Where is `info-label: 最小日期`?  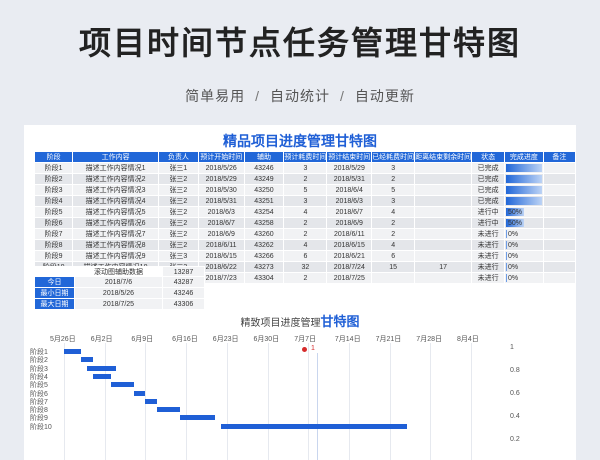
info-label: 最小日期 is located at coordinates (54, 293).